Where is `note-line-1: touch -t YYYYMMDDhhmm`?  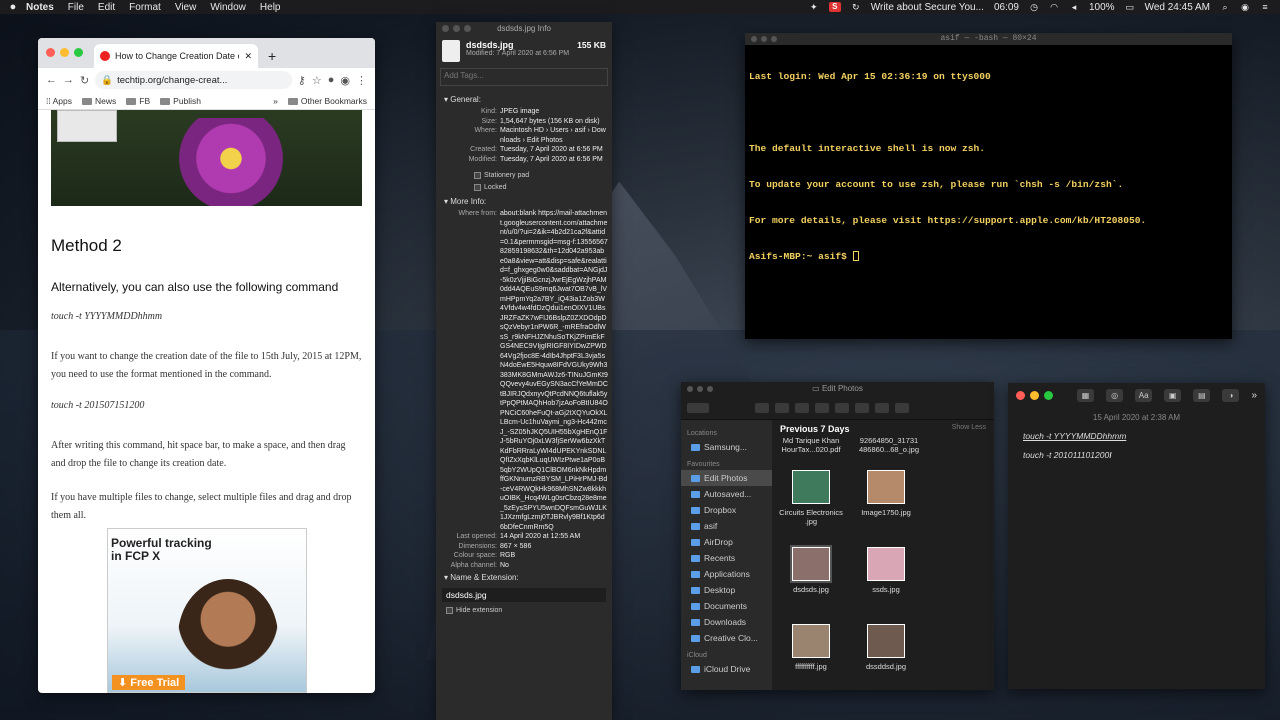
note-line-1: touch -t YYYYMMDDhhmm is located at coordinates (1136, 436).